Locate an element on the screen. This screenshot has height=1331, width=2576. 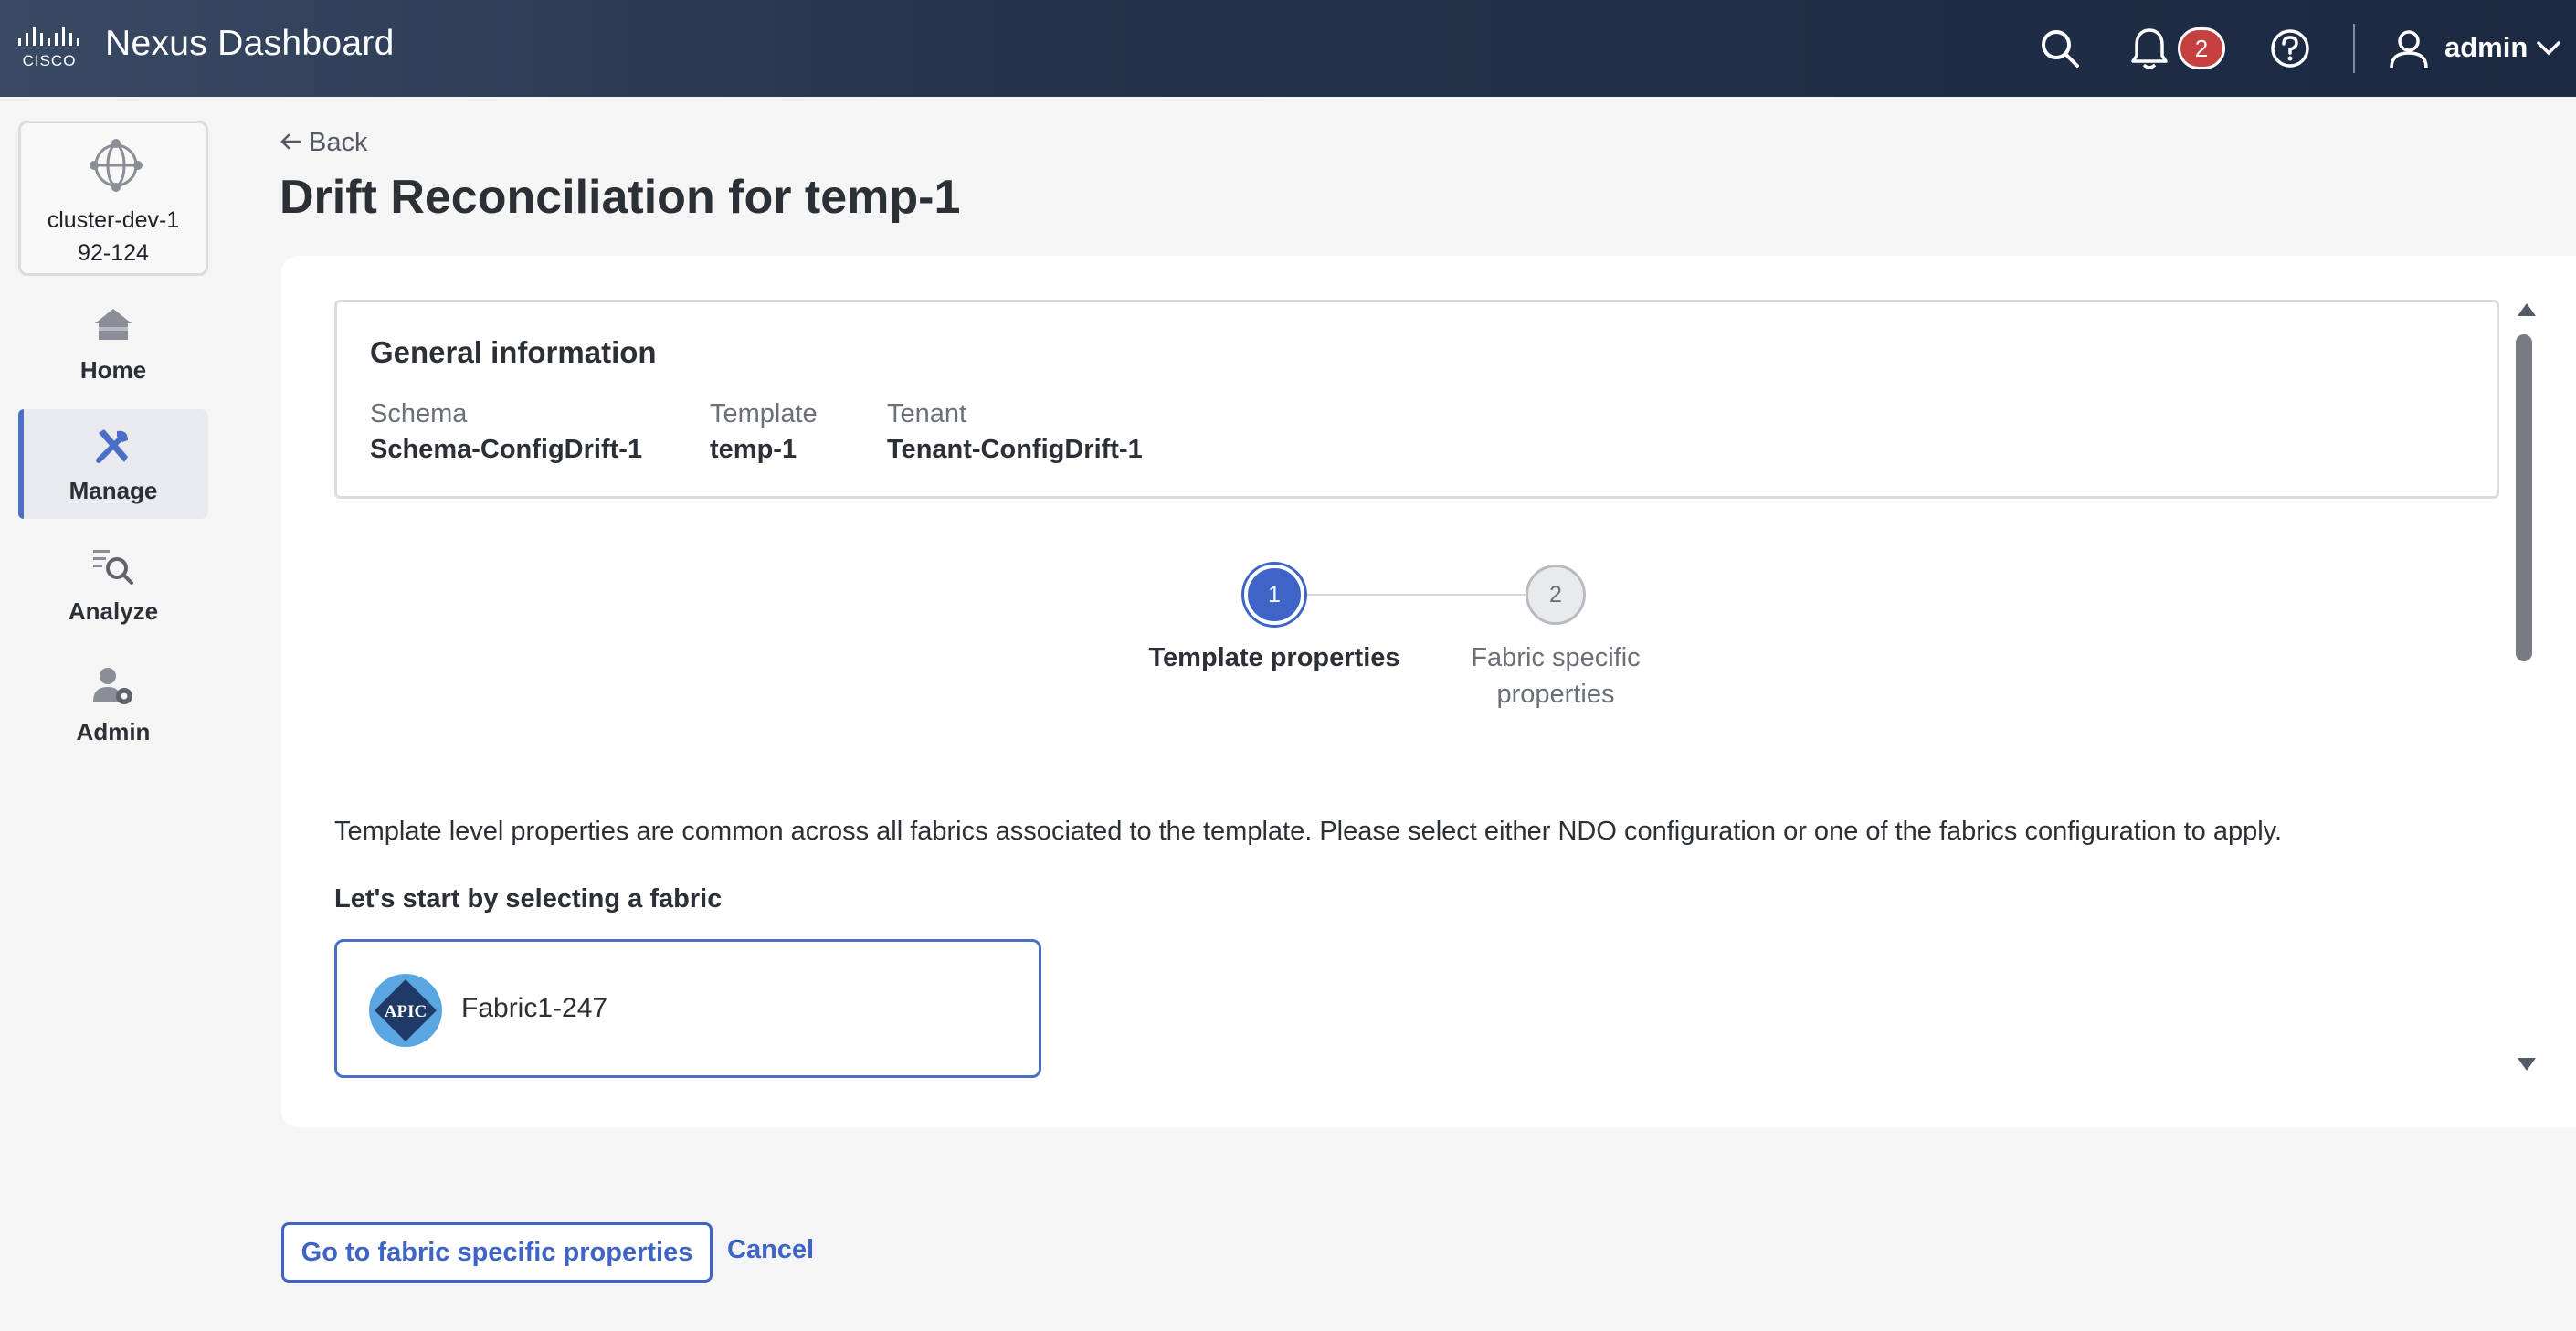
fabric-option-card: APIC Fabric1-247 is located at coordinates (687, 1008).